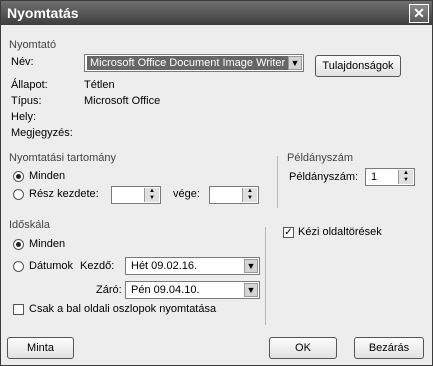  I want to click on copies-section-title: Példányszám, so click(320, 158).